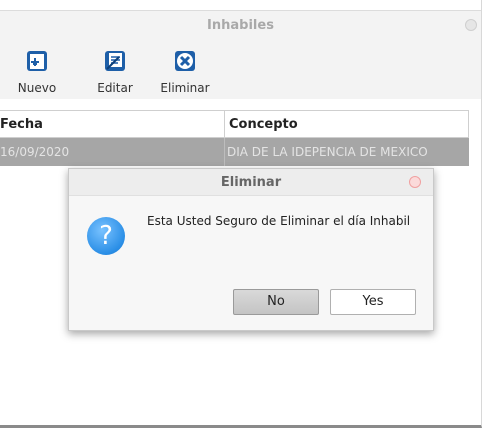 The width and height of the screenshot is (483, 433). What do you see at coordinates (185, 61) in the screenshot?
I see `delete-x-icon` at bounding box center [185, 61].